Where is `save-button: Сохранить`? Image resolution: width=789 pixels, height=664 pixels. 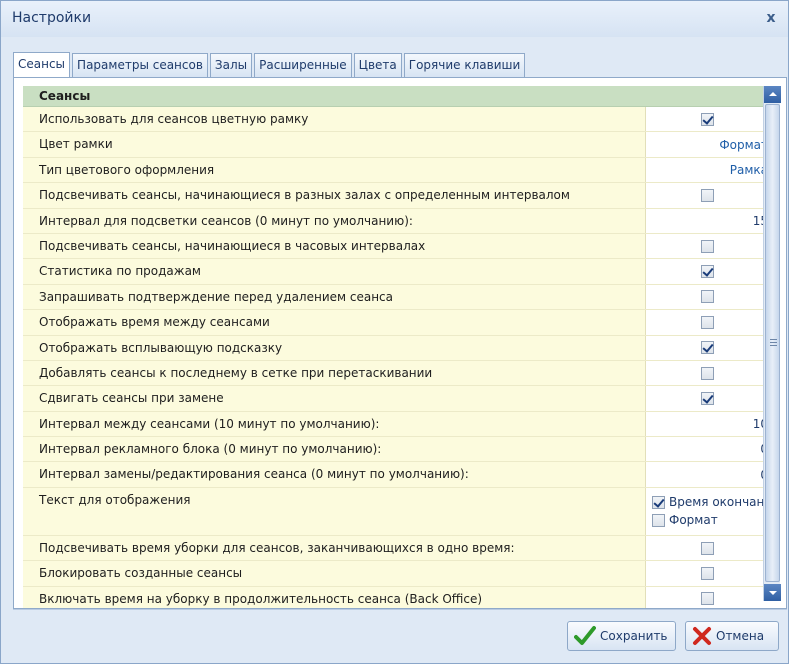 save-button: Сохранить is located at coordinates (621, 636).